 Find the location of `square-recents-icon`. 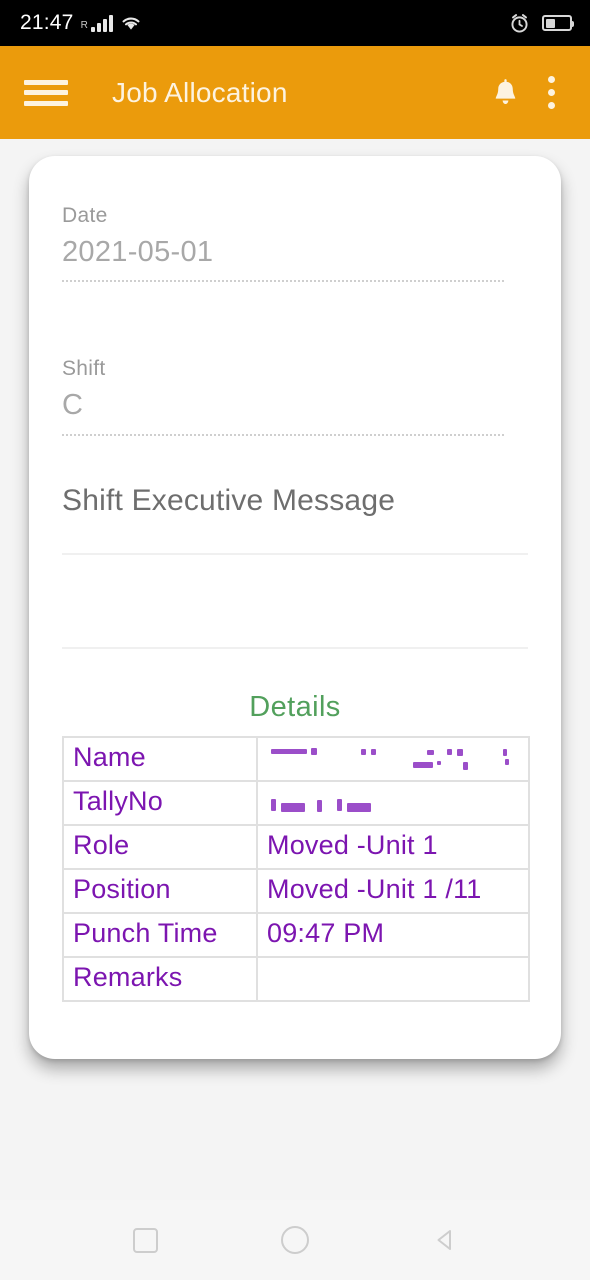

square-recents-icon is located at coordinates (145, 1240).